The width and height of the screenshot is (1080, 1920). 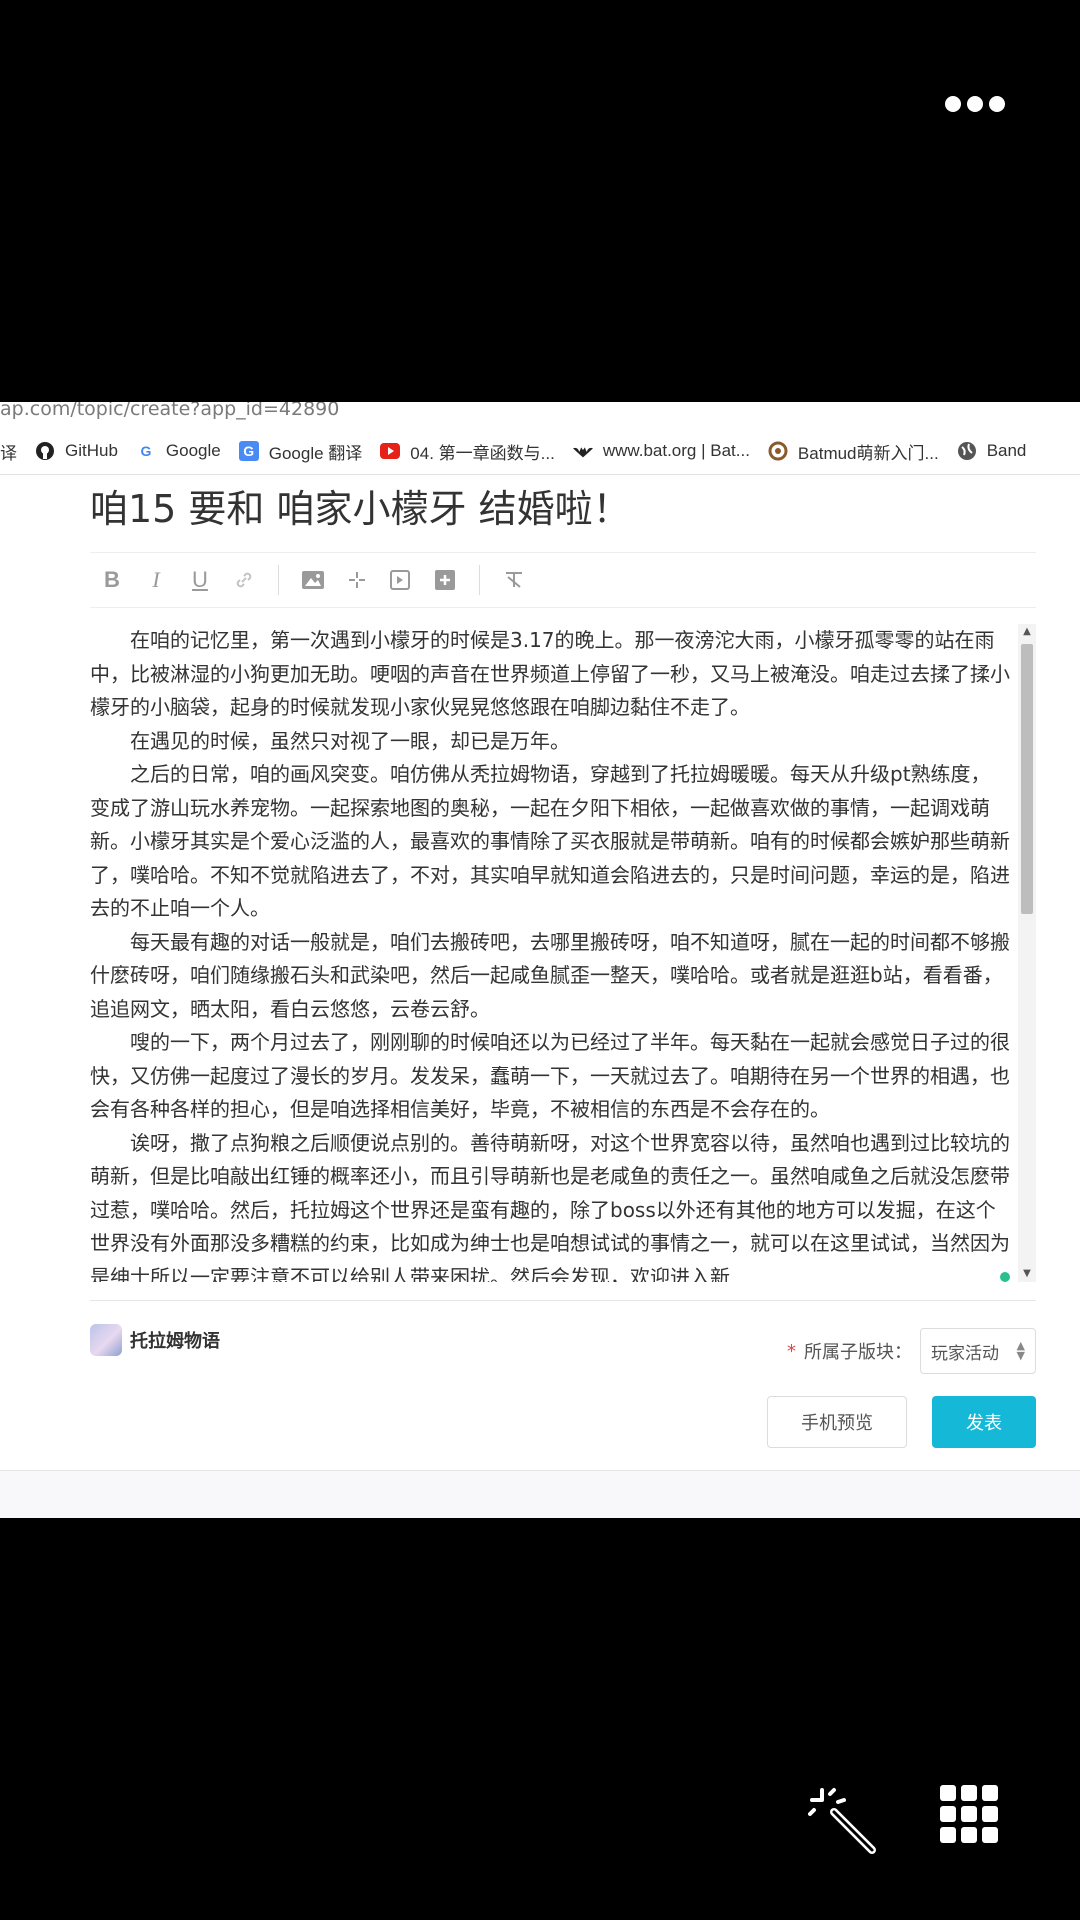 What do you see at coordinates (156, 580) in the screenshot?
I see `italic-icon: I` at bounding box center [156, 580].